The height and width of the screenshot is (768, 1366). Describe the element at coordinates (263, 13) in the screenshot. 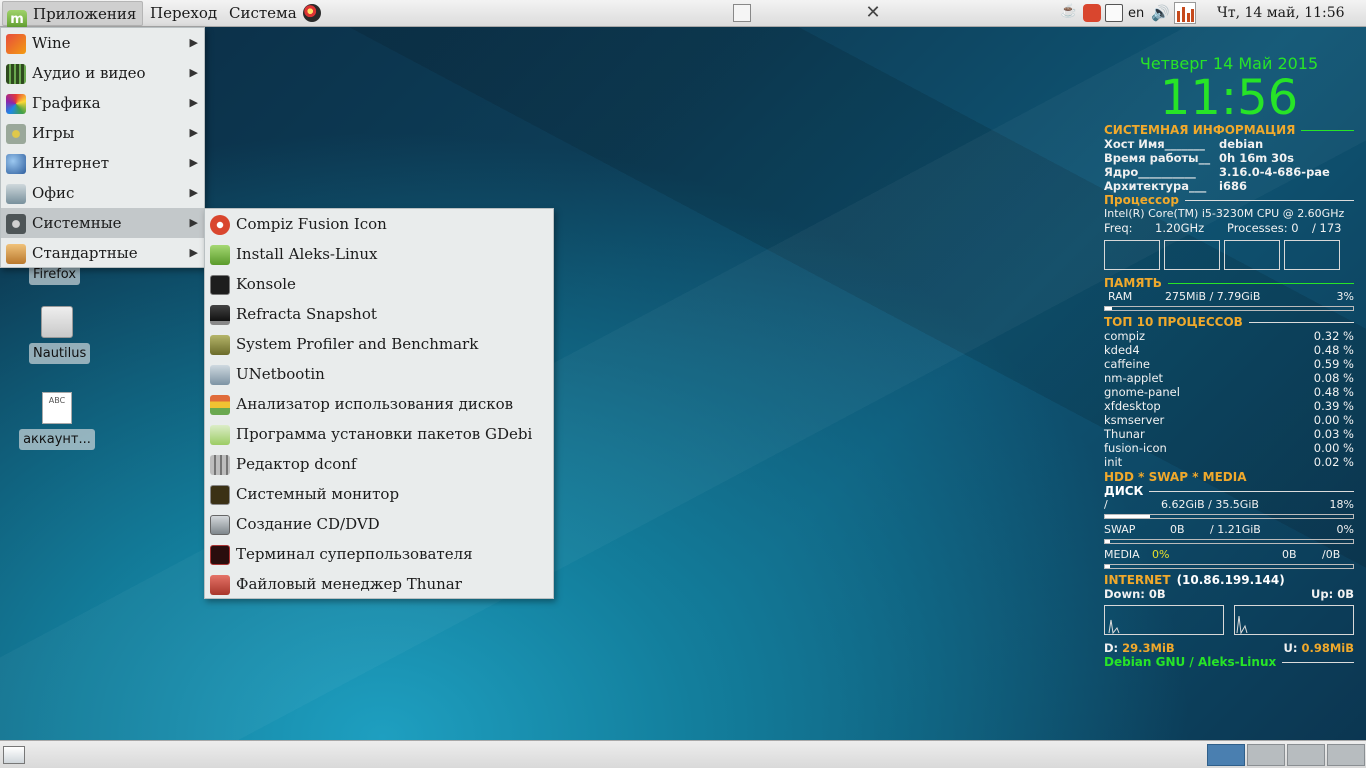

I see `system-menu-button: Система` at that location.